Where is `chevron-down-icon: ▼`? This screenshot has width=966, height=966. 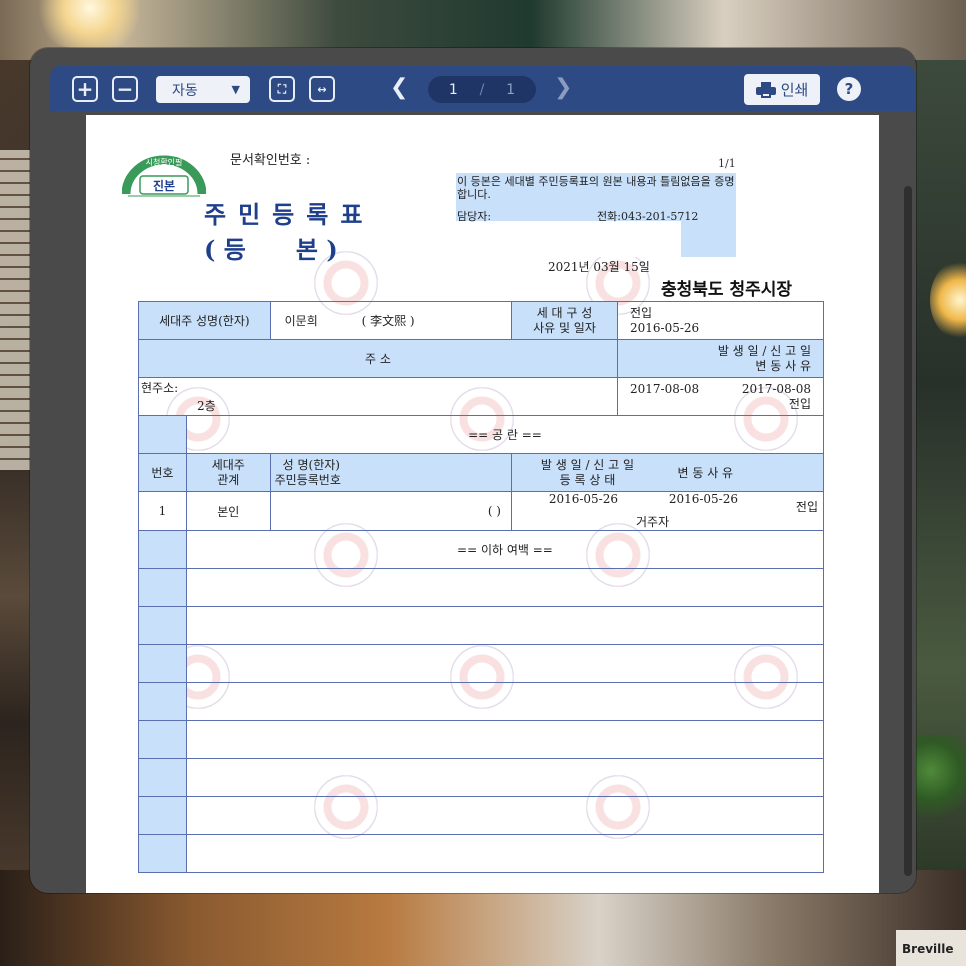 chevron-down-icon: ▼ is located at coordinates (235, 89).